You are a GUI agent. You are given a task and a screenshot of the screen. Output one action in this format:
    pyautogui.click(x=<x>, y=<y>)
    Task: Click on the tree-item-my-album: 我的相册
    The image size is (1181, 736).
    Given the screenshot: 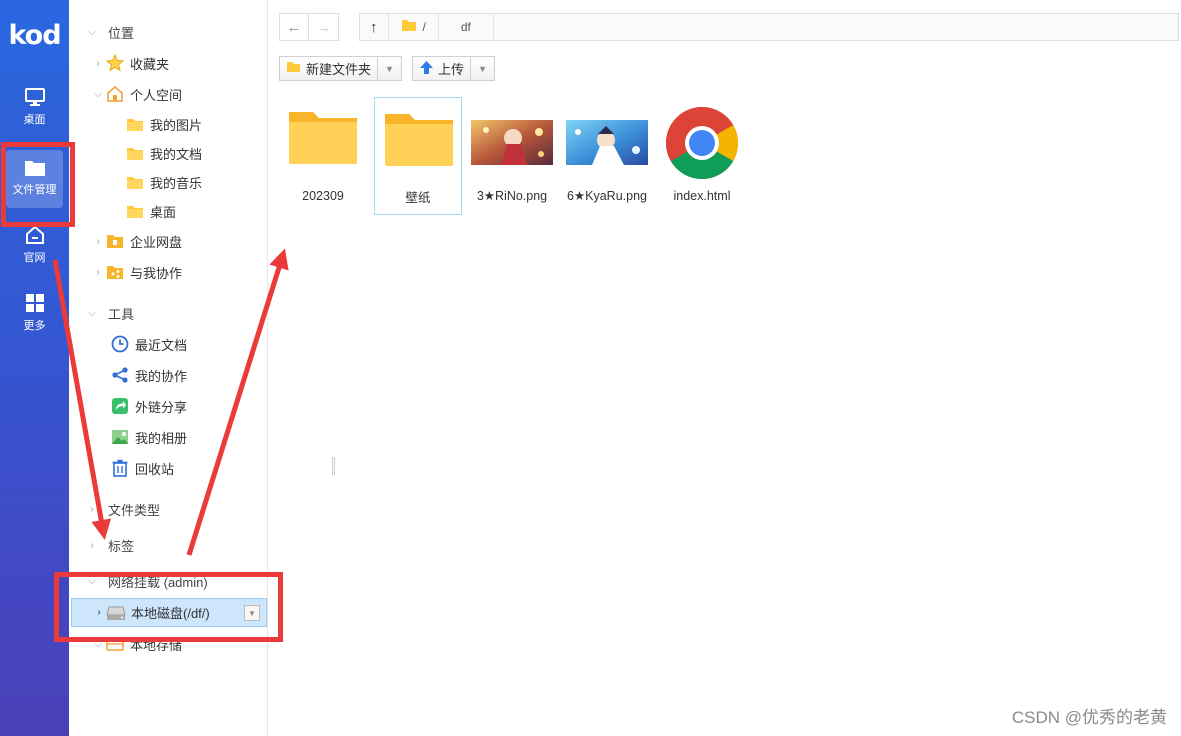 What is the action you would take?
    pyautogui.click(x=168, y=437)
    